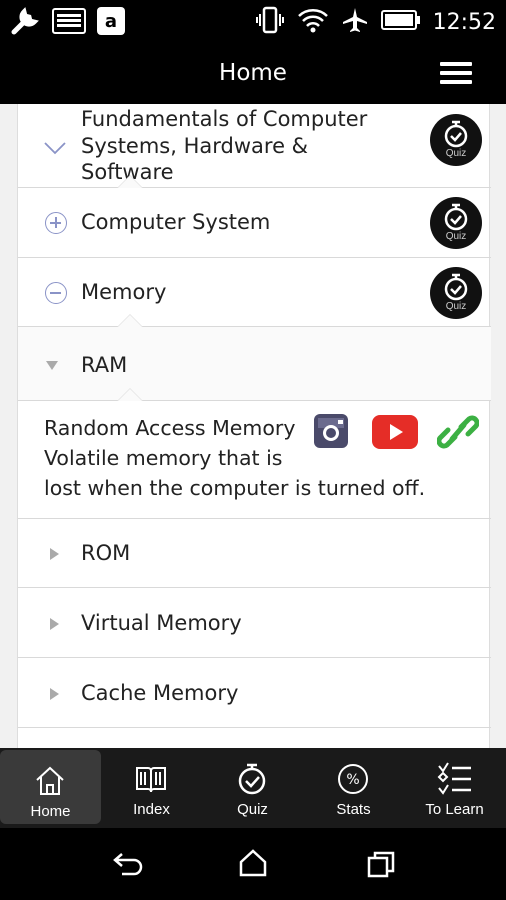 The height and width of the screenshot is (900, 506). I want to click on subtopic-row-ram: RAM, so click(254, 364).